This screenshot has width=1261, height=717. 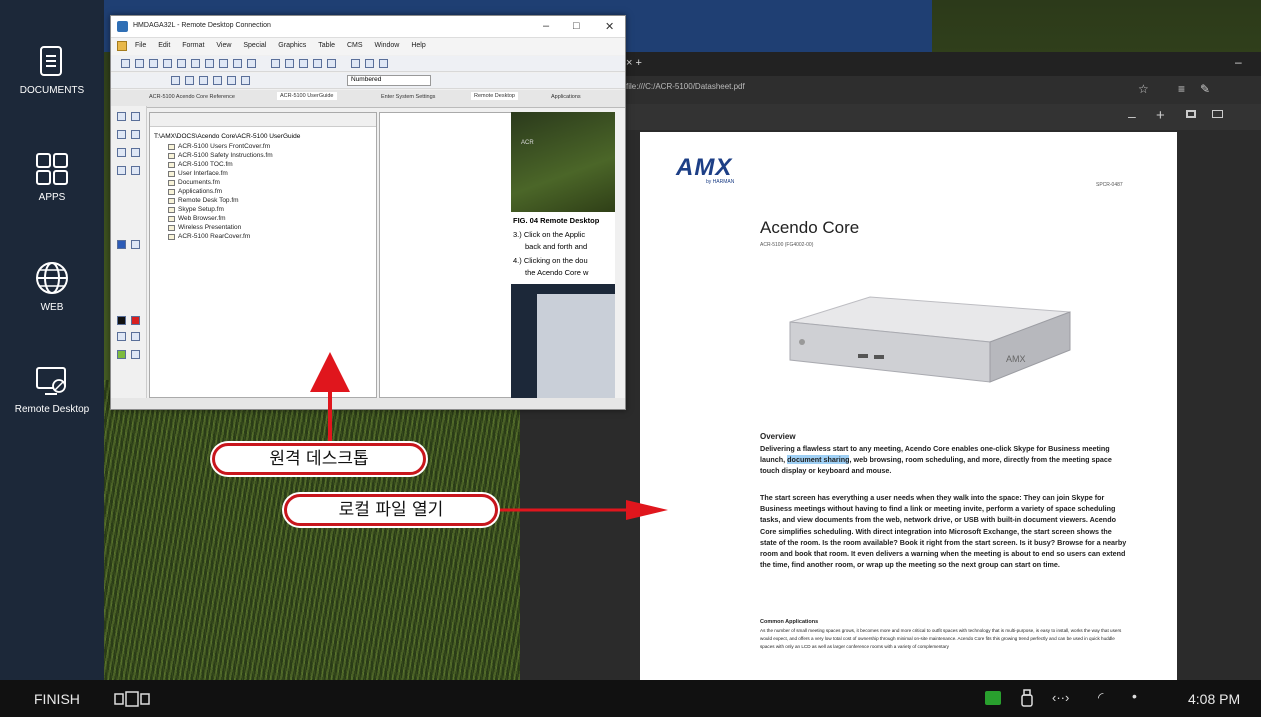 I want to click on callout-remote-desktop: 원격 데스크톱, so click(x=319, y=459).